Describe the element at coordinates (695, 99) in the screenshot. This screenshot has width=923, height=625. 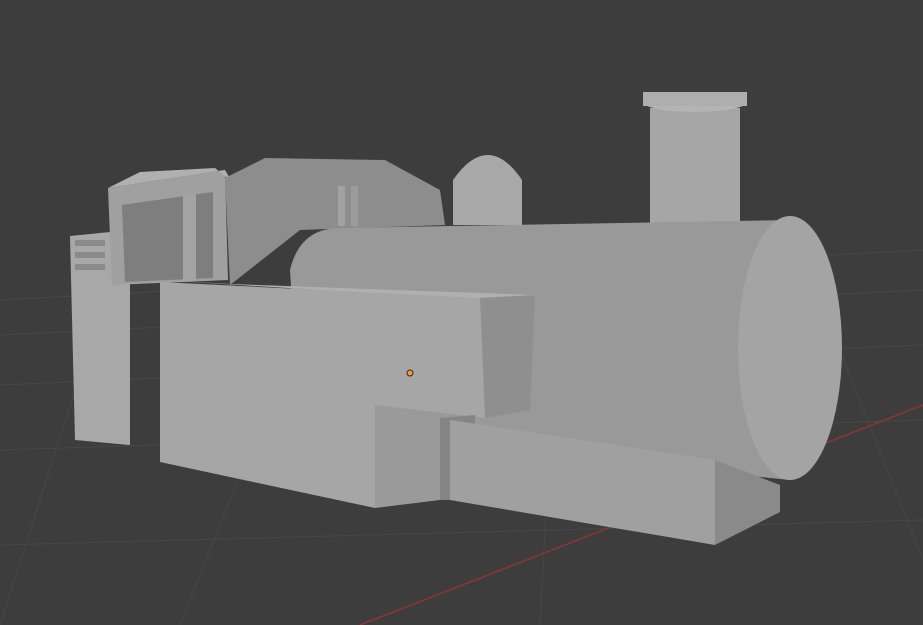
I see `chimney-rim` at that location.